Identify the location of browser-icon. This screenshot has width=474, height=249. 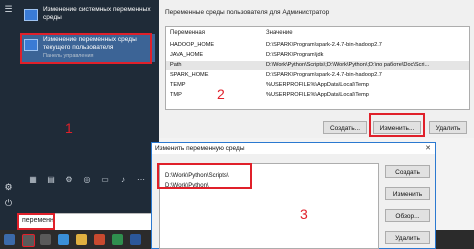
(63, 239).